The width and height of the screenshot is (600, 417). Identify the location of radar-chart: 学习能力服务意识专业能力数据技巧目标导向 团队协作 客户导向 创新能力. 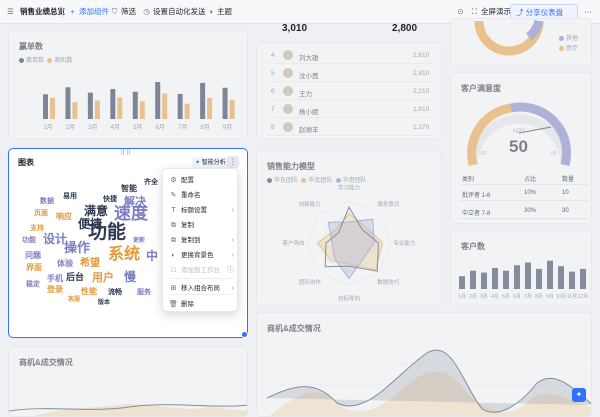
(349, 243).